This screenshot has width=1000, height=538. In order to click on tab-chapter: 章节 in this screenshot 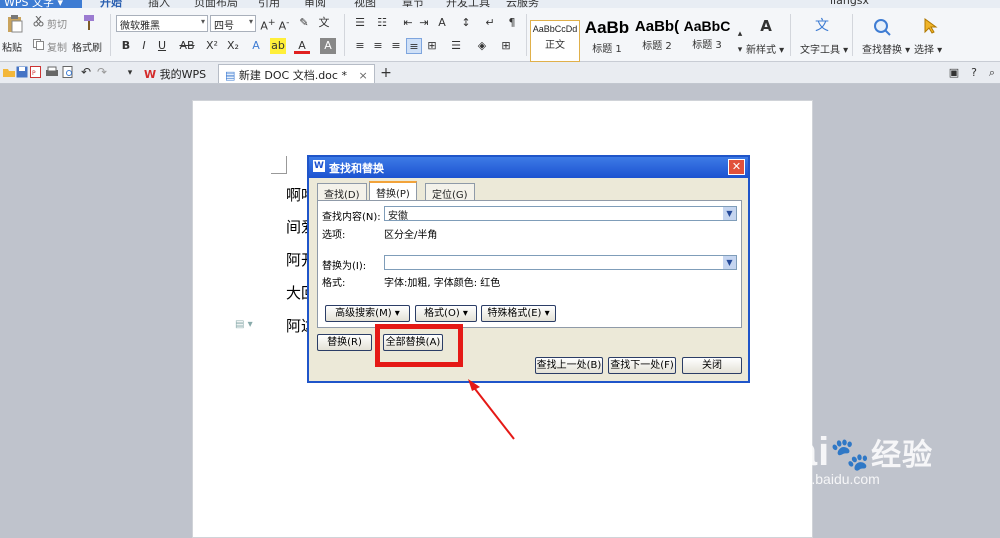, I will do `click(413, 4)`.